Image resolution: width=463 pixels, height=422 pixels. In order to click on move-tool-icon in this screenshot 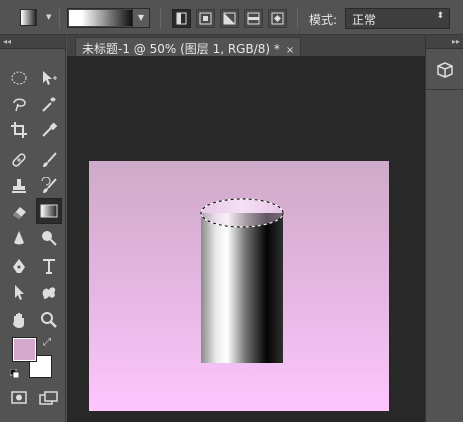, I will do `click(49, 78)`.